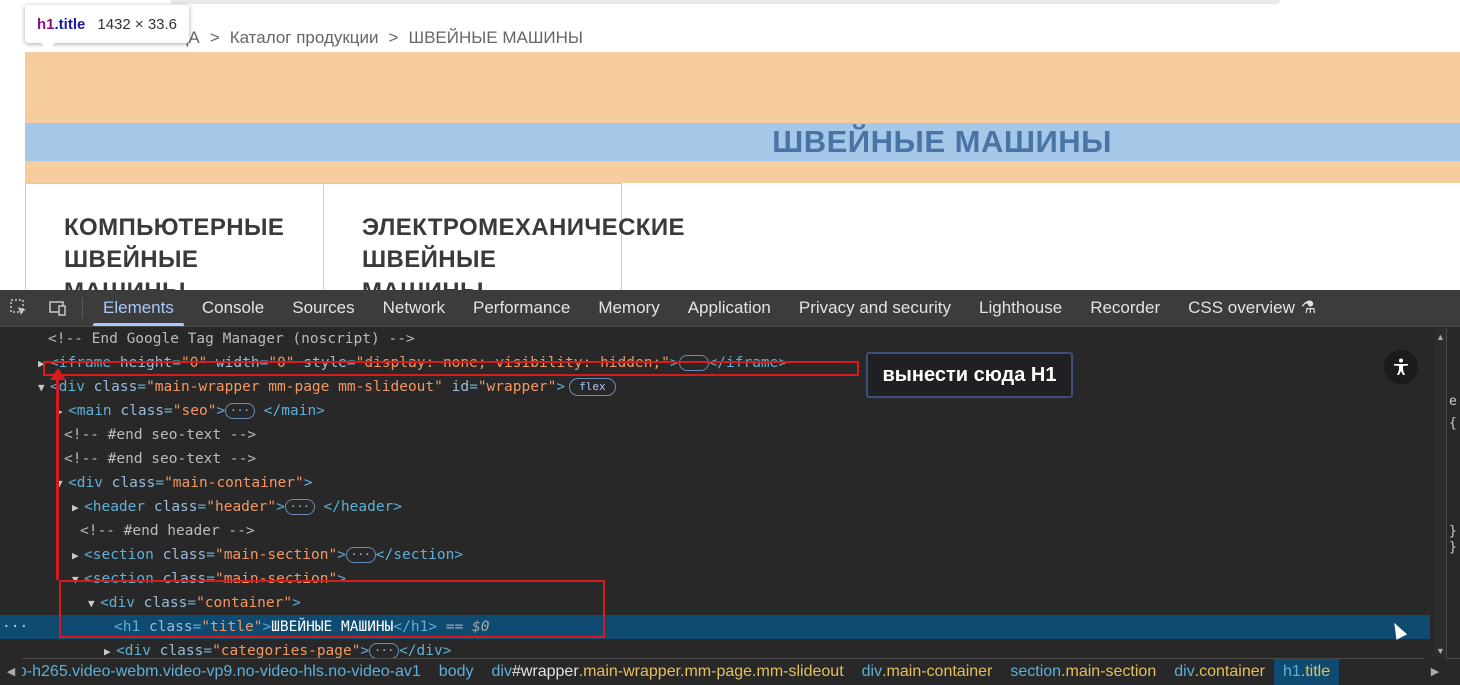 The height and width of the screenshot is (685, 1460). Describe the element at coordinates (456, 672) in the screenshot. I see `crumb-body: body` at that location.